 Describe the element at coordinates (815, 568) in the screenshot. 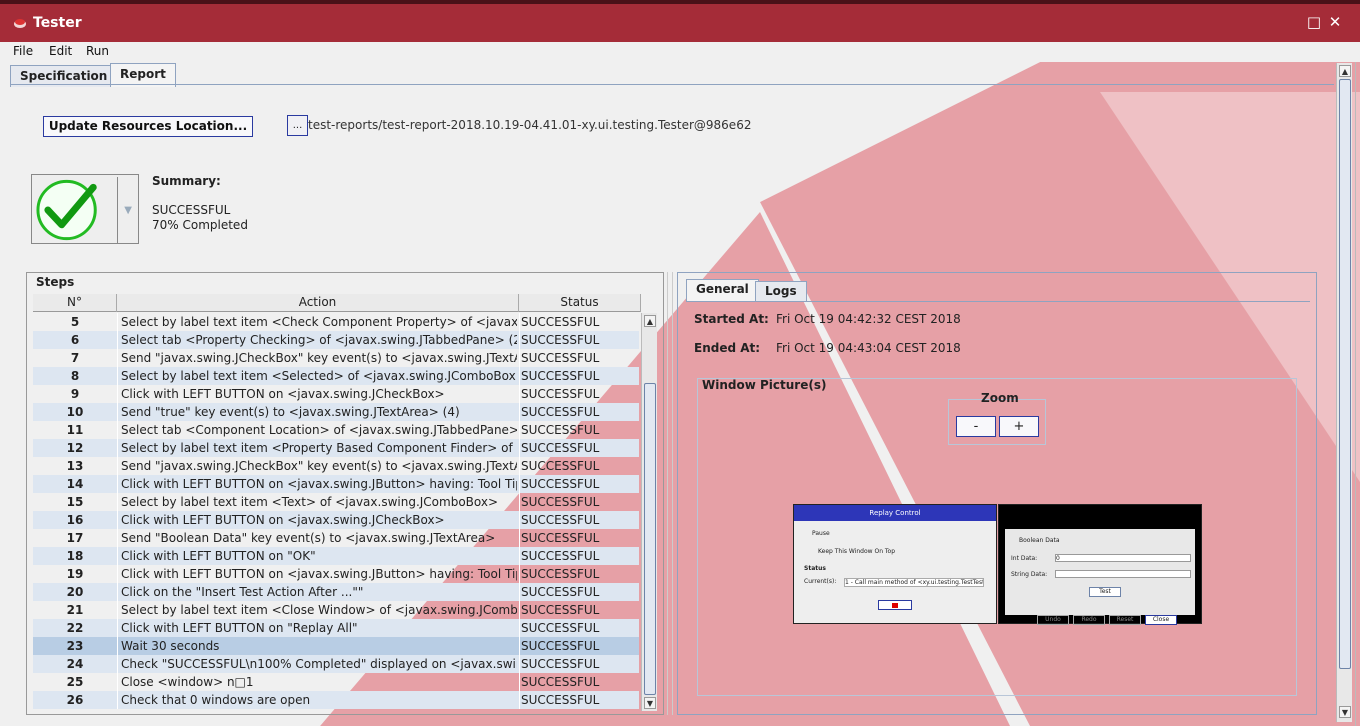

I see `status-label: Status` at that location.